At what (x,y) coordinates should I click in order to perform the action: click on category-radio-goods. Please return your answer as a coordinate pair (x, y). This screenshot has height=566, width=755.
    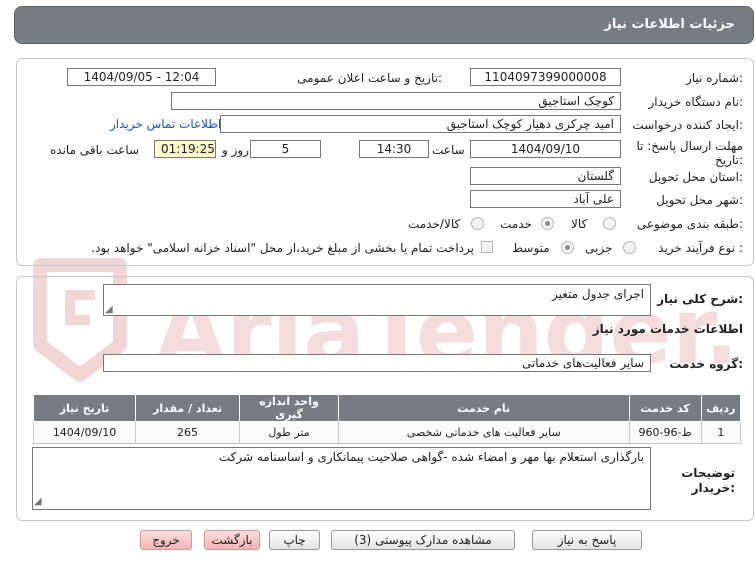
    Looking at the image, I should click on (609, 223).